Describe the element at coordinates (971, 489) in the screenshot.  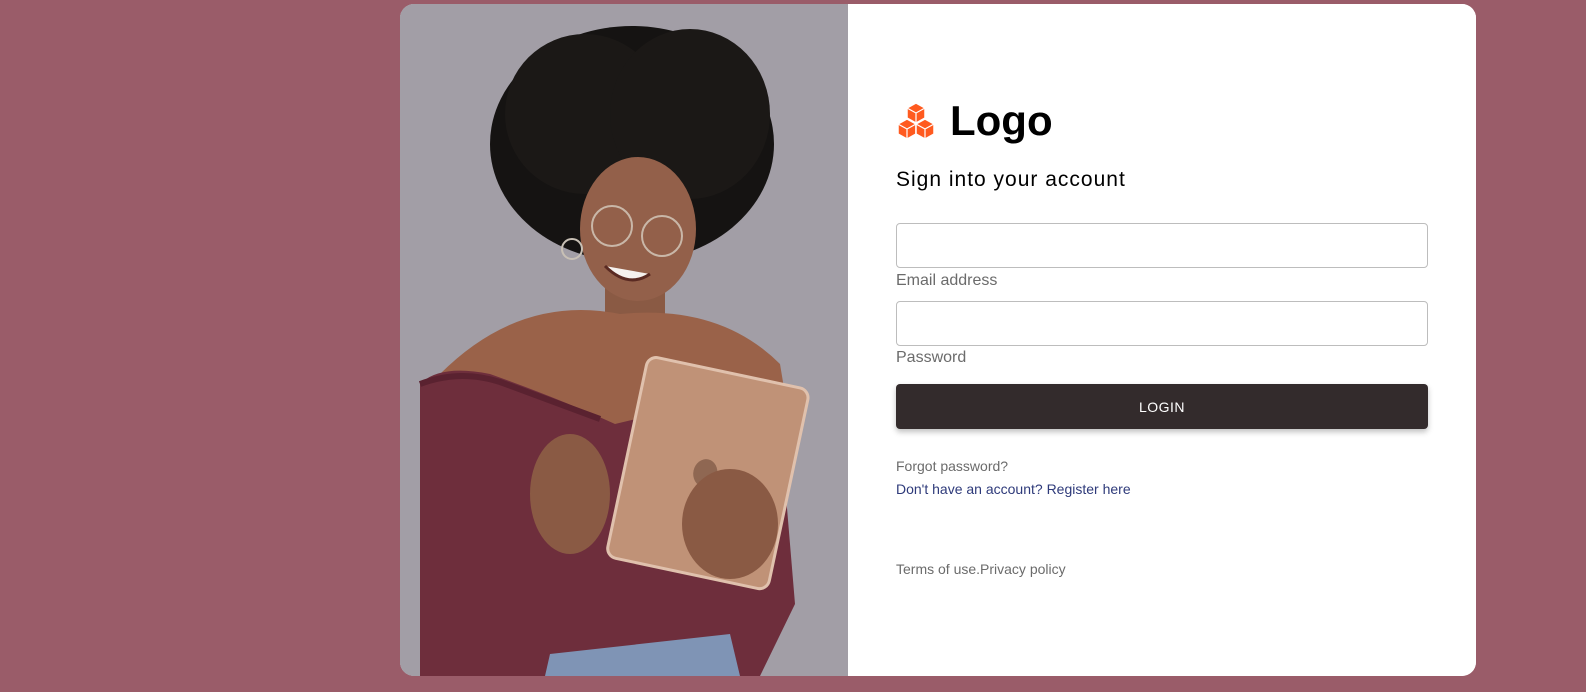
I see `register-prompt: Don't have an account?` at that location.